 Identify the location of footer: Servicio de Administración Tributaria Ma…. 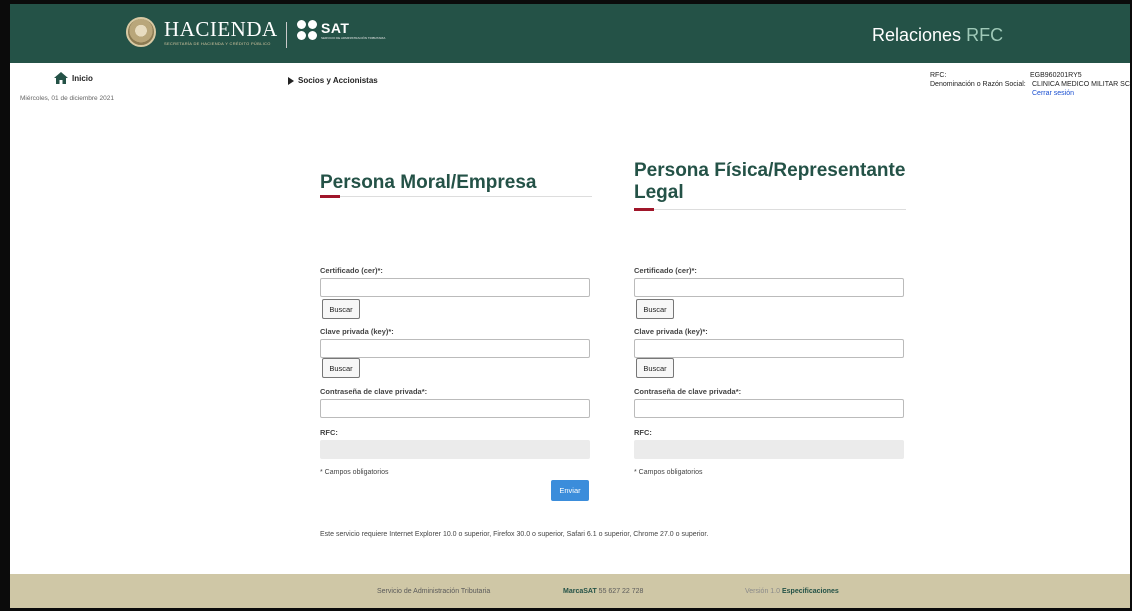
(570, 591).